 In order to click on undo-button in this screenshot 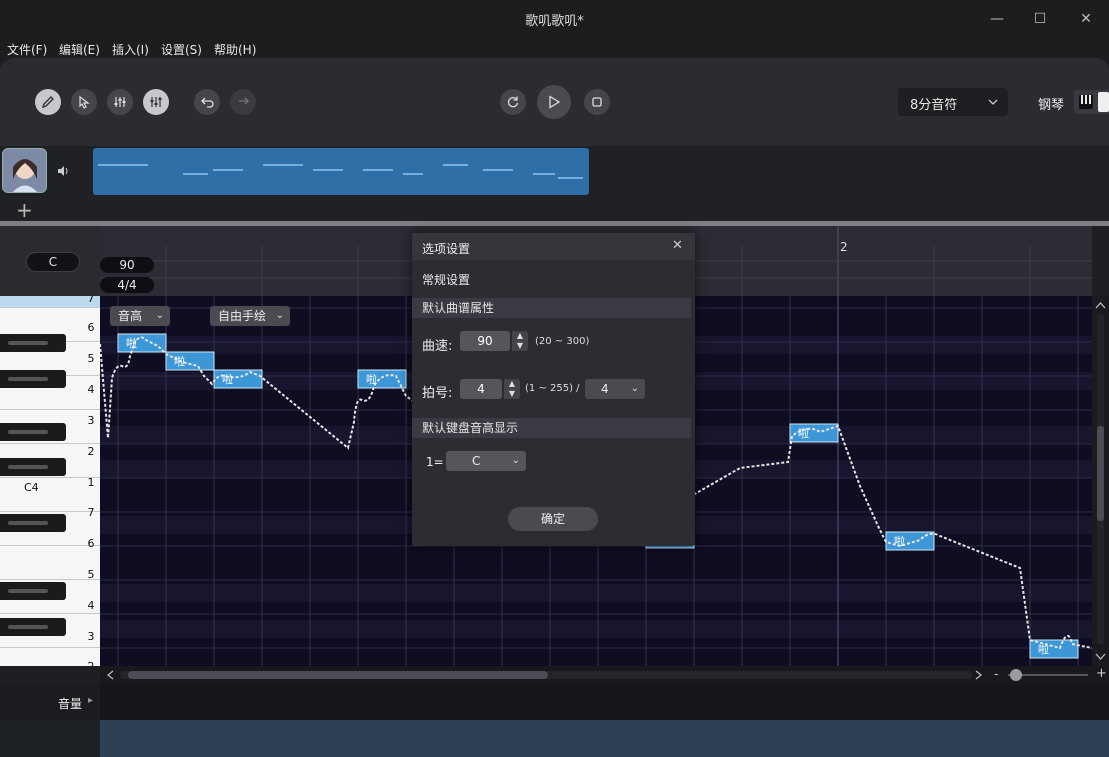, I will do `click(207, 102)`.